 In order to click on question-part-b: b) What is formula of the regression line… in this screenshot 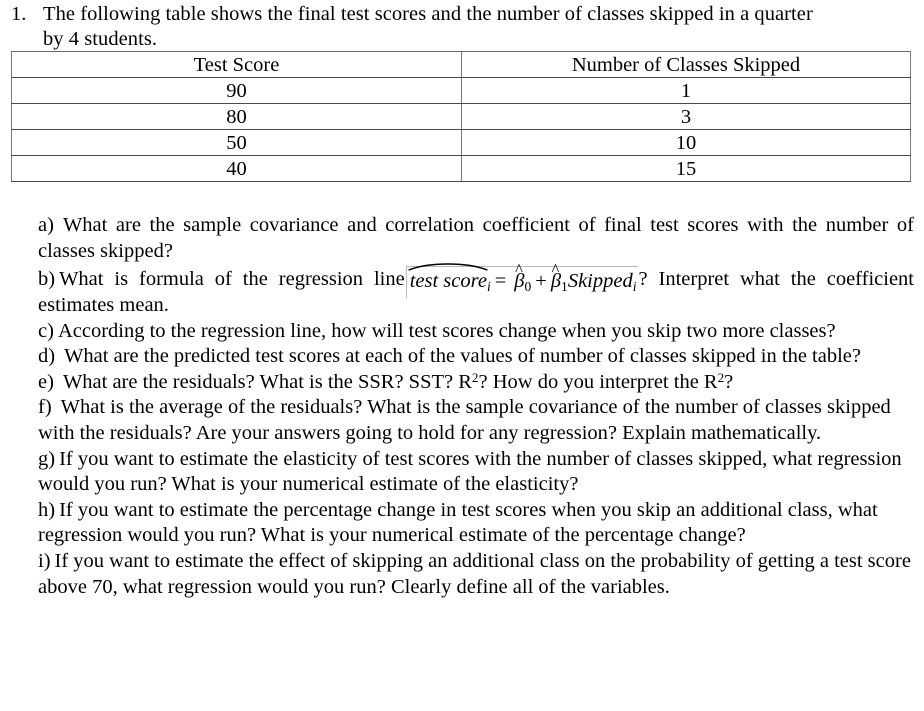, I will do `click(476, 289)`.